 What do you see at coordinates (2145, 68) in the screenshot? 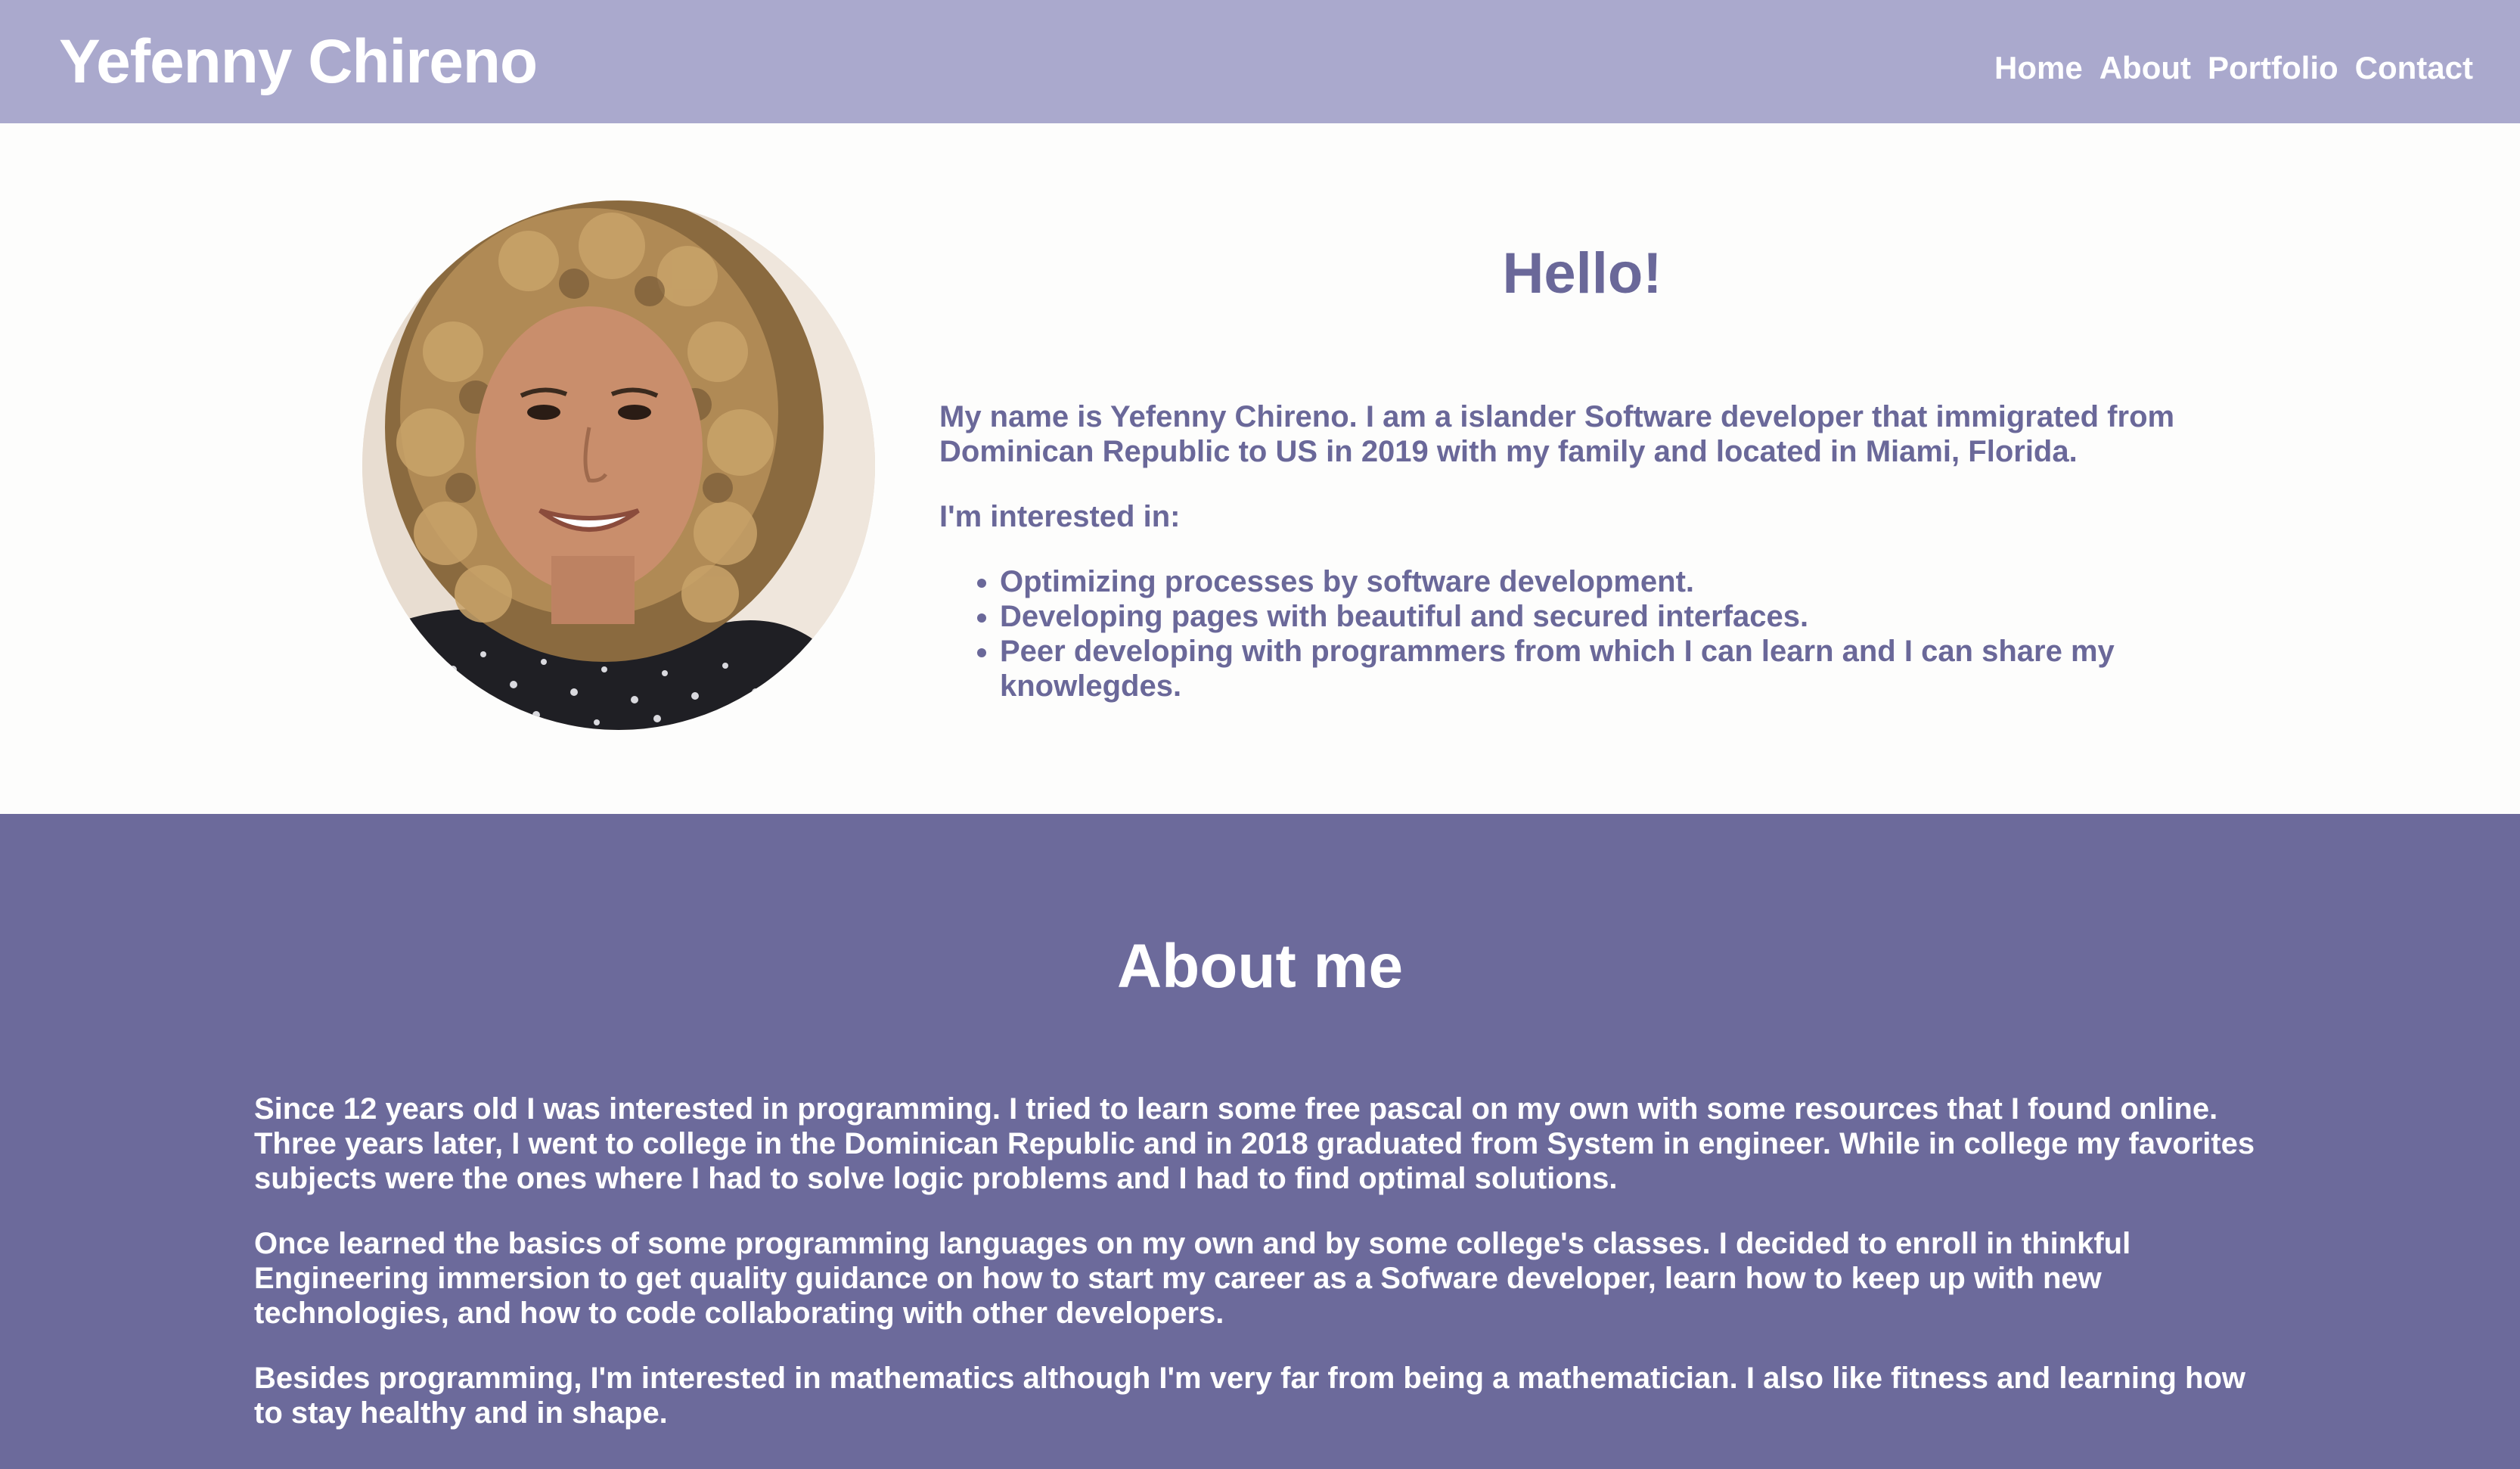
I see `nav-link-about: About` at bounding box center [2145, 68].